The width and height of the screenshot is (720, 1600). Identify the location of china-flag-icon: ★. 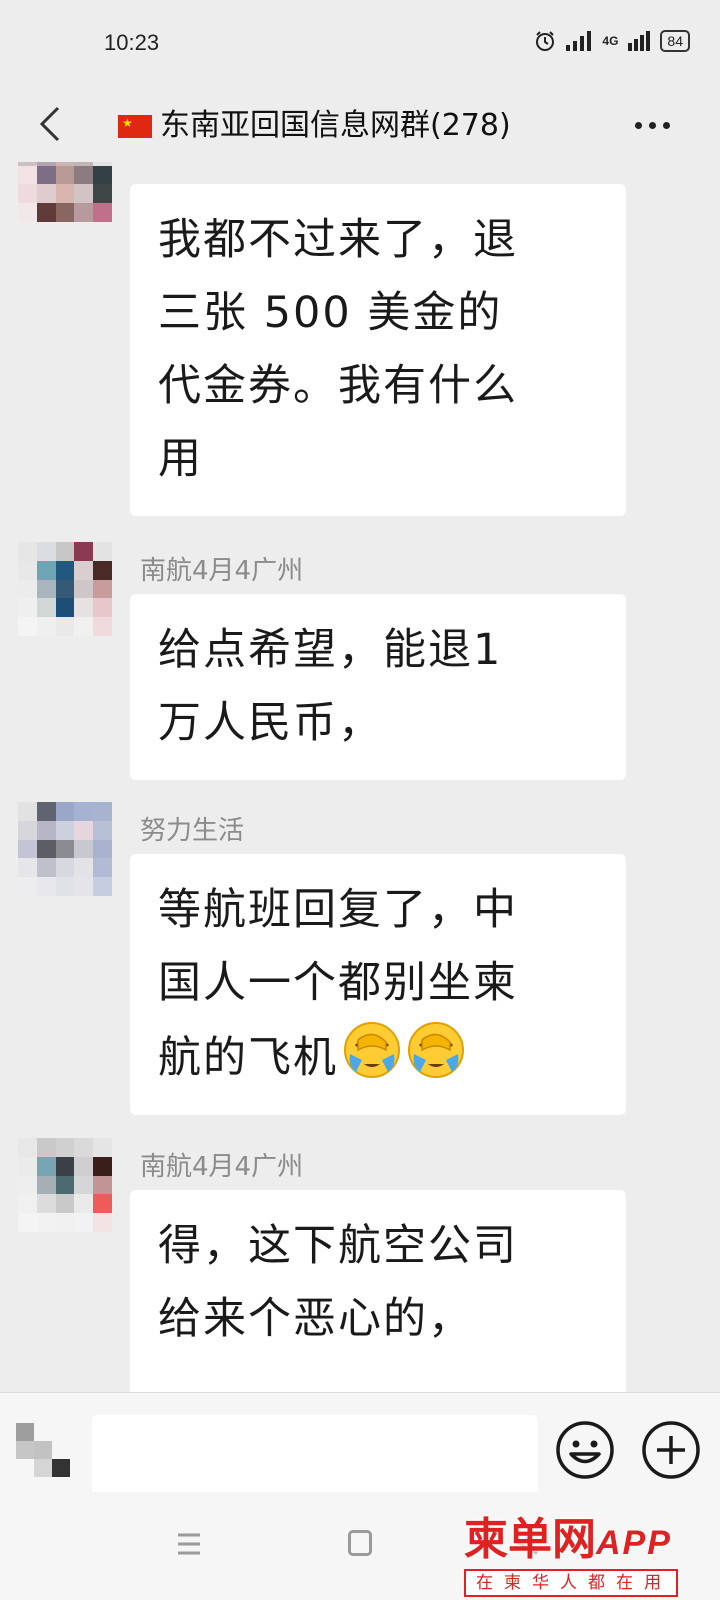
(135, 126).